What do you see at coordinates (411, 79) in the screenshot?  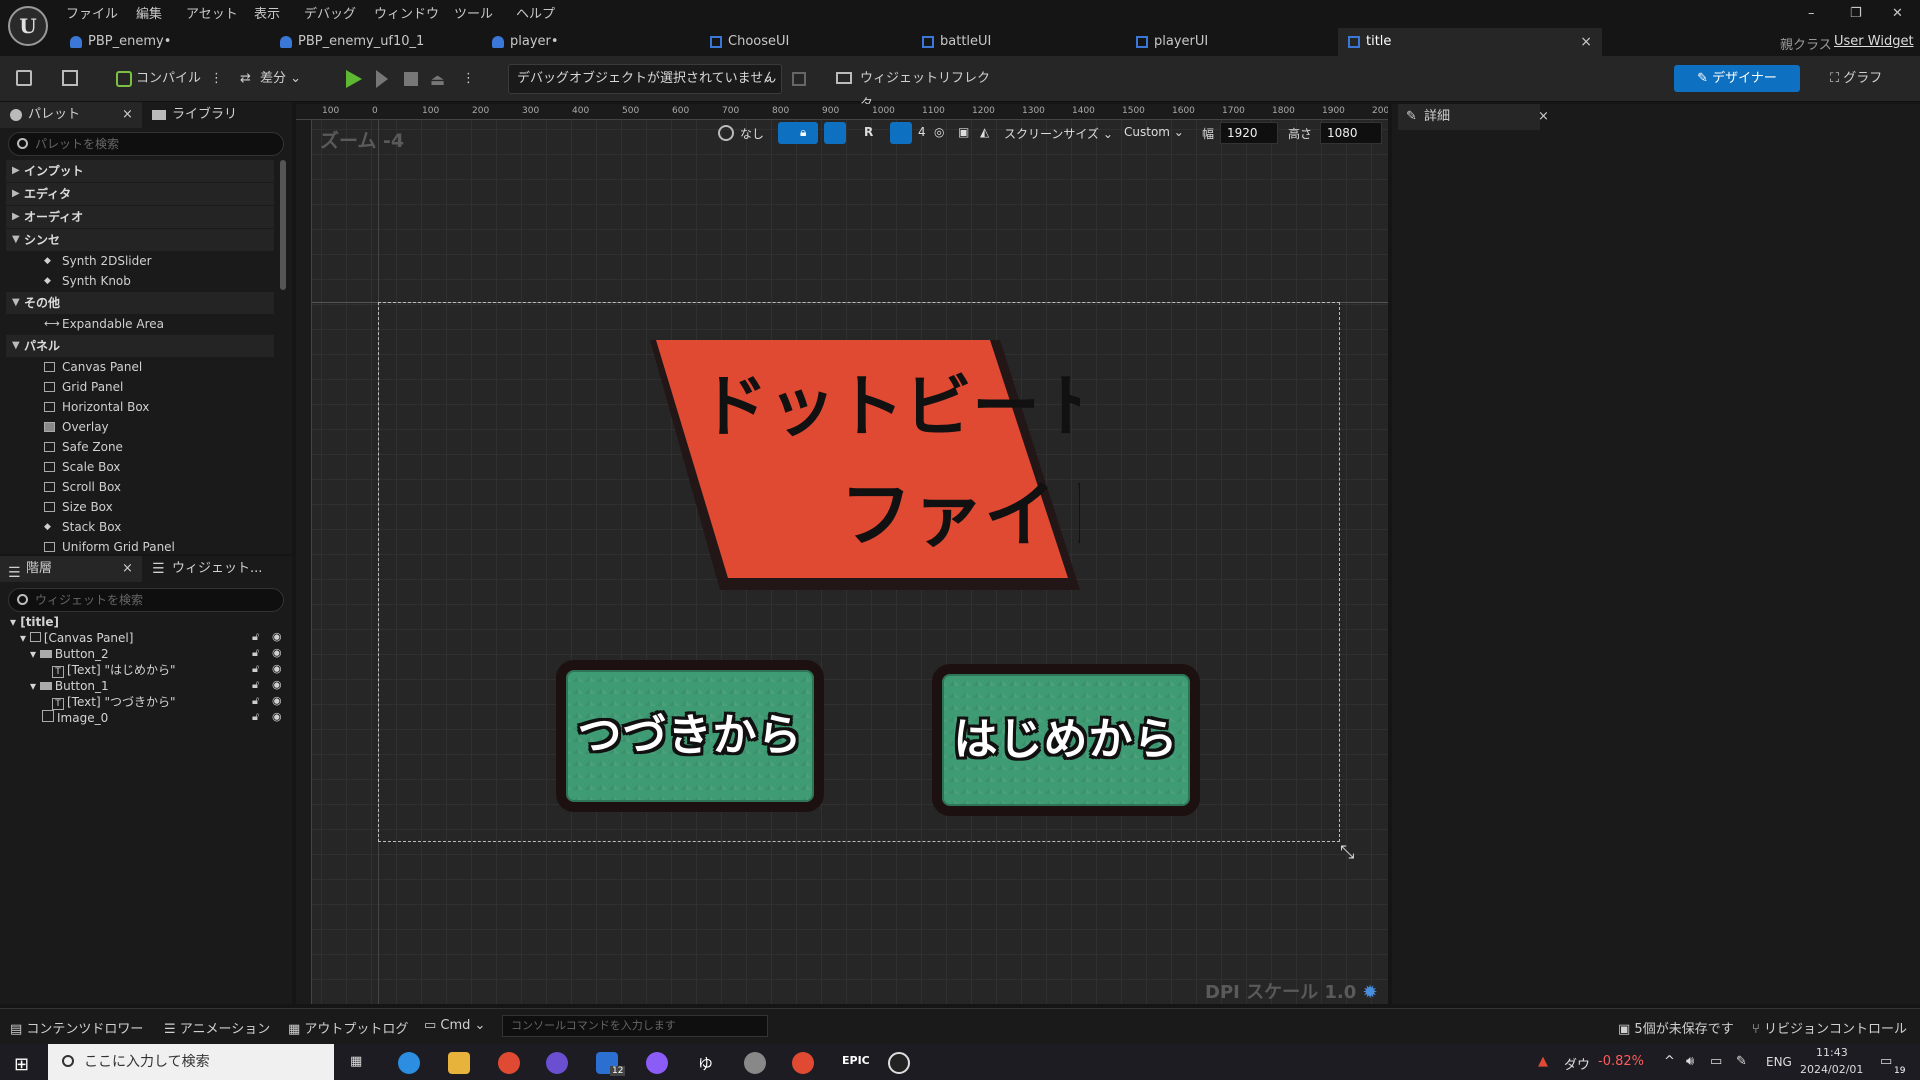 I see `stop-icon` at bounding box center [411, 79].